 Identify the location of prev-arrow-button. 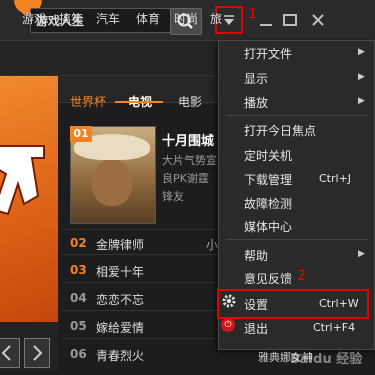
(10, 353).